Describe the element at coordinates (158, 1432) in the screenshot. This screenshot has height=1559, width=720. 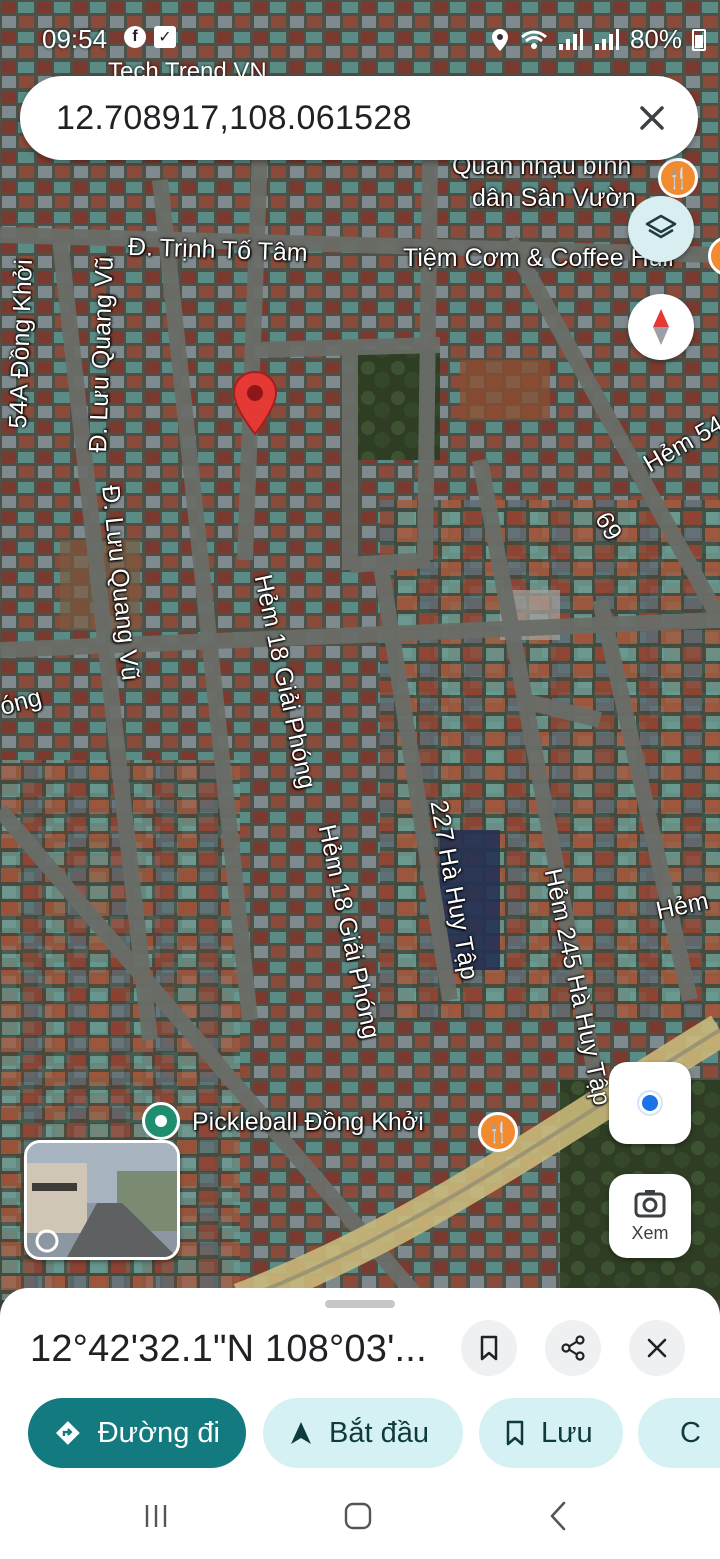
I see `directions-label: Đường đi` at that location.